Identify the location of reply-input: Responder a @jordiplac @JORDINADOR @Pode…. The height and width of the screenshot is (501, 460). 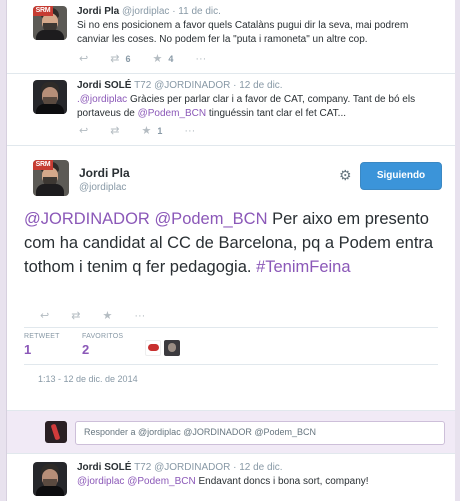
(260, 433).